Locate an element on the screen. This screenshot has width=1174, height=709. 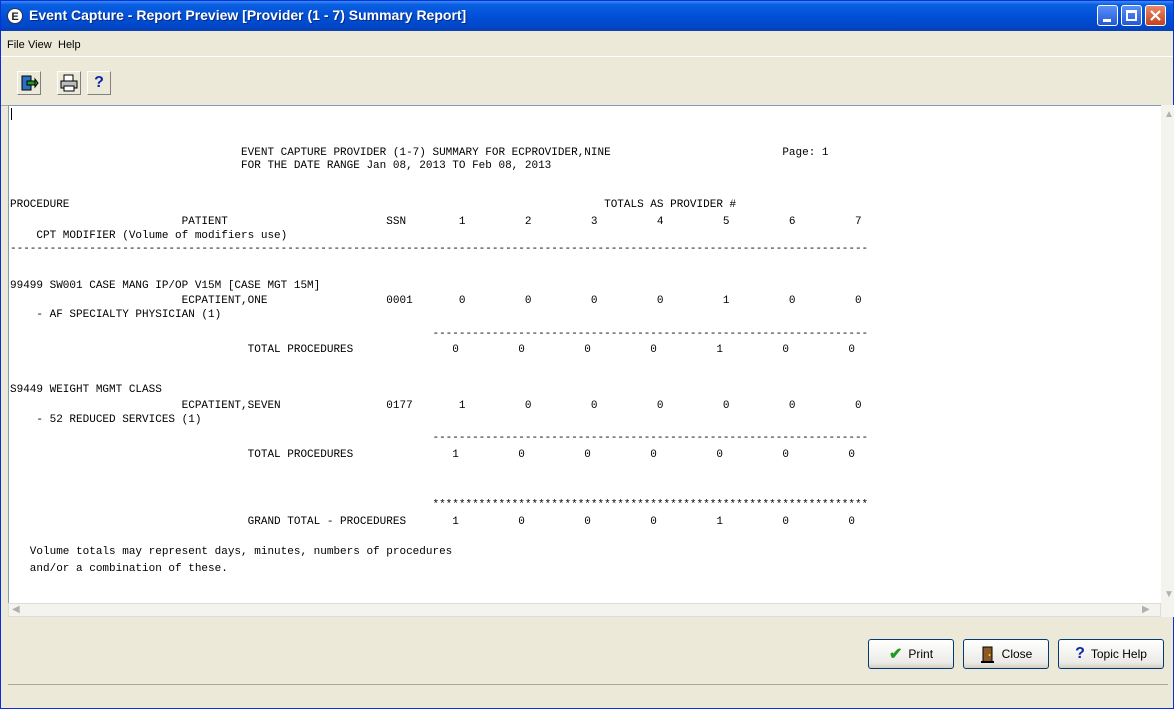
menu-help: Help is located at coordinates (69, 45).